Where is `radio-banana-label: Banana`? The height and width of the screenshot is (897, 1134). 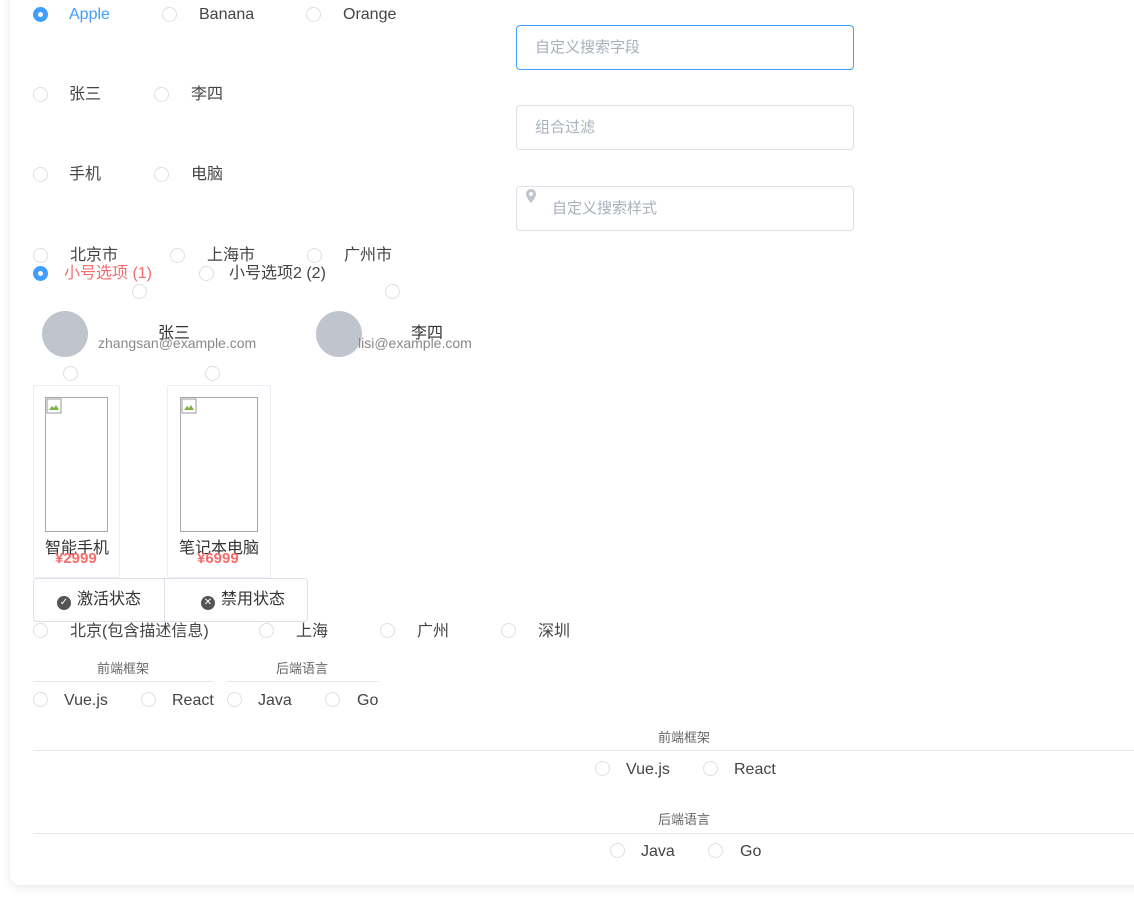
radio-banana-label: Banana is located at coordinates (226, 15).